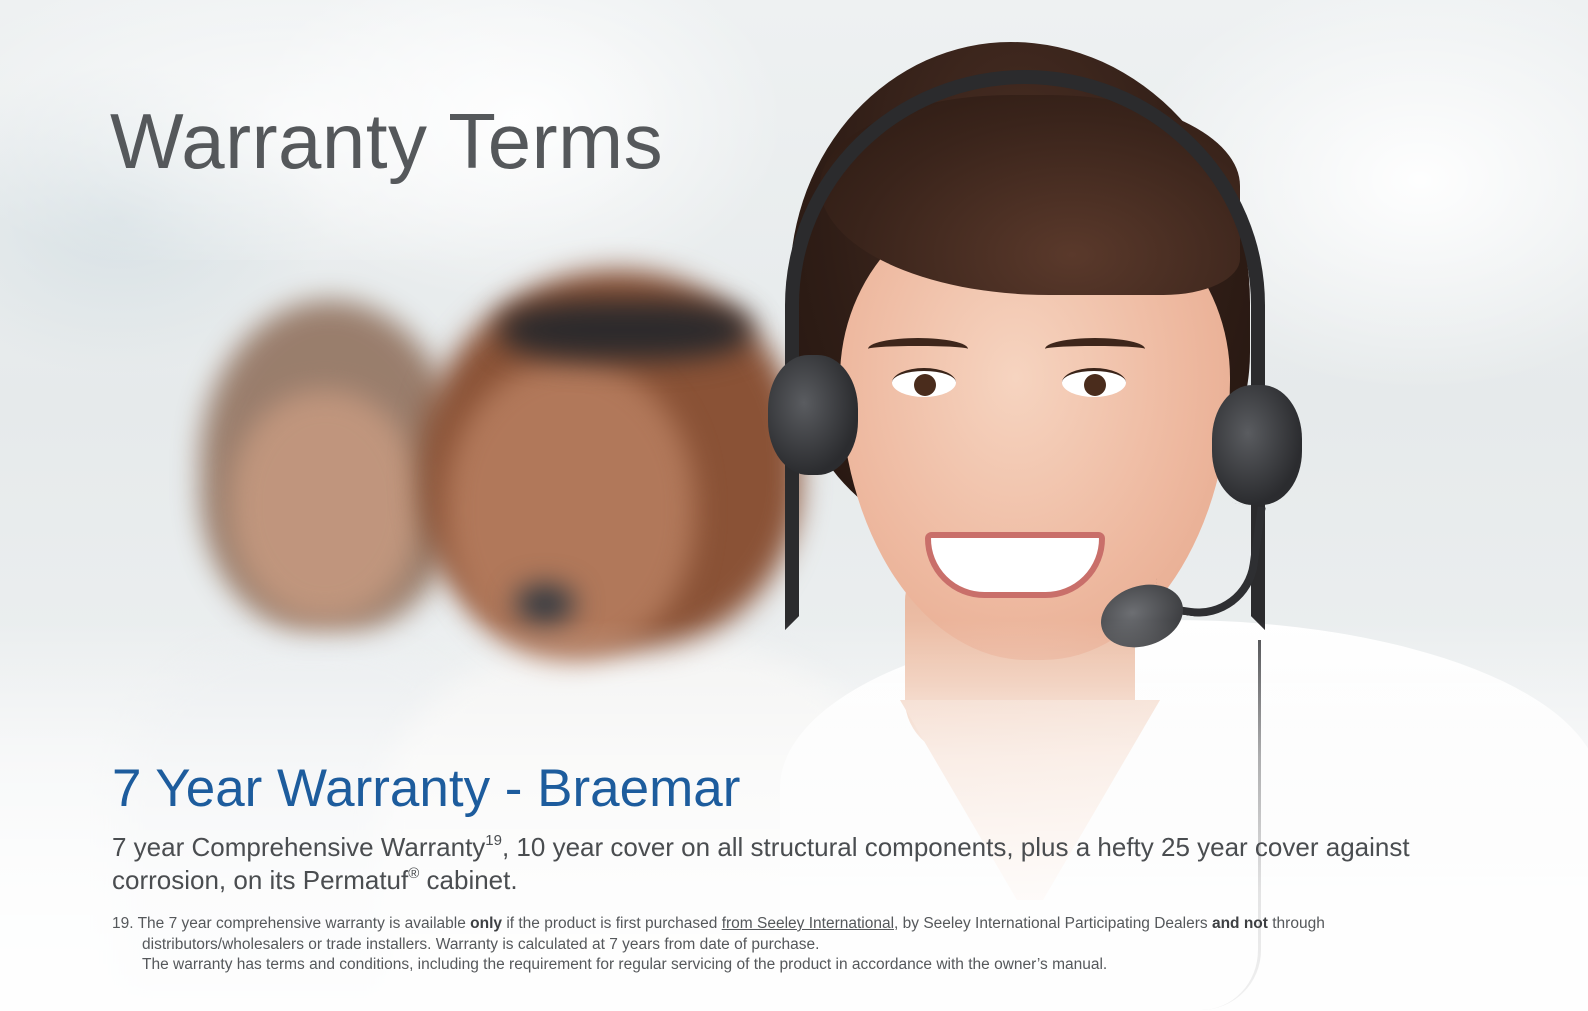 This screenshot has width=1588, height=1011. What do you see at coordinates (299, 847) in the screenshot?
I see `intro-text-part1: 7 year Comprehensive Warranty` at bounding box center [299, 847].